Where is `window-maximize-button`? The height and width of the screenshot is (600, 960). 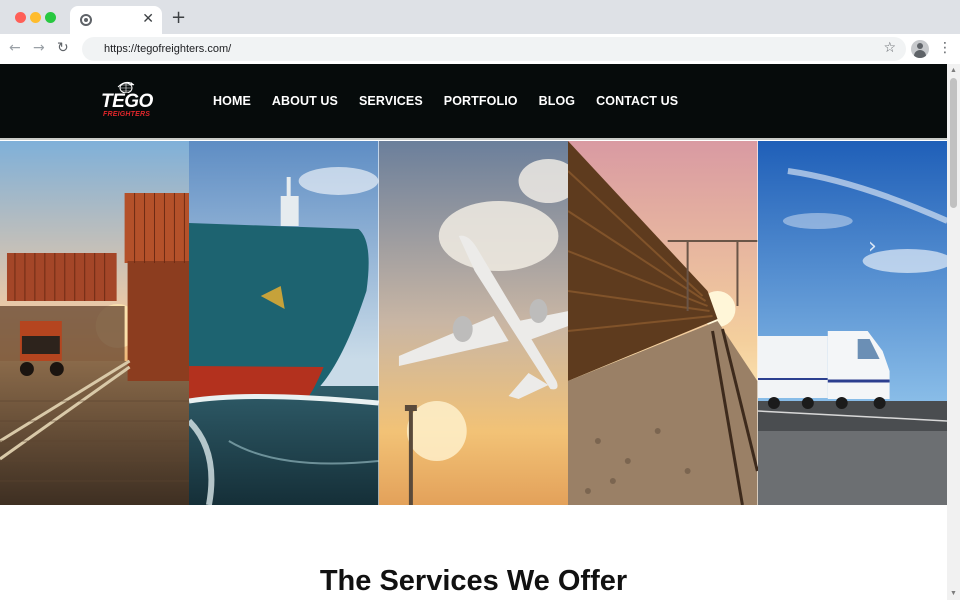
window-maximize-button is located at coordinates (50, 17).